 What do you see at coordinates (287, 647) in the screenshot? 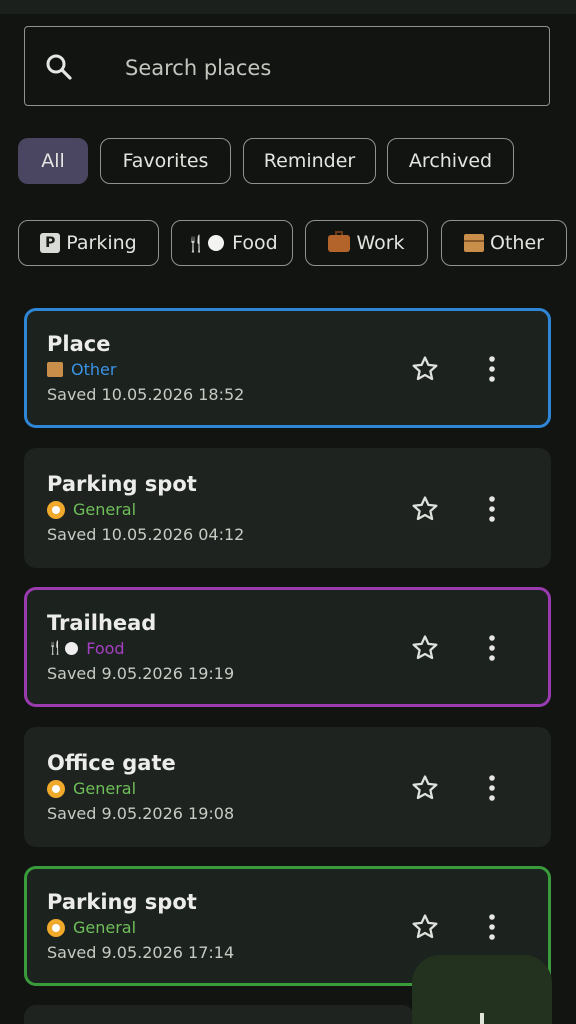
I see `place-card: Trailhead 🍴 Food Saved 9.05.2026 19:19` at bounding box center [287, 647].